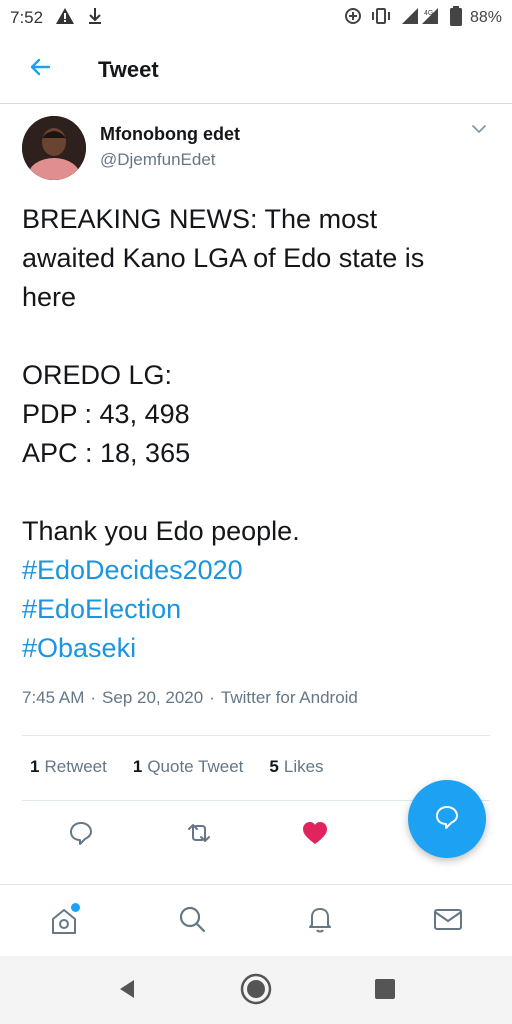 This screenshot has width=512, height=1024. Describe the element at coordinates (353, 18) in the screenshot. I see `data-saver-icon` at that location.